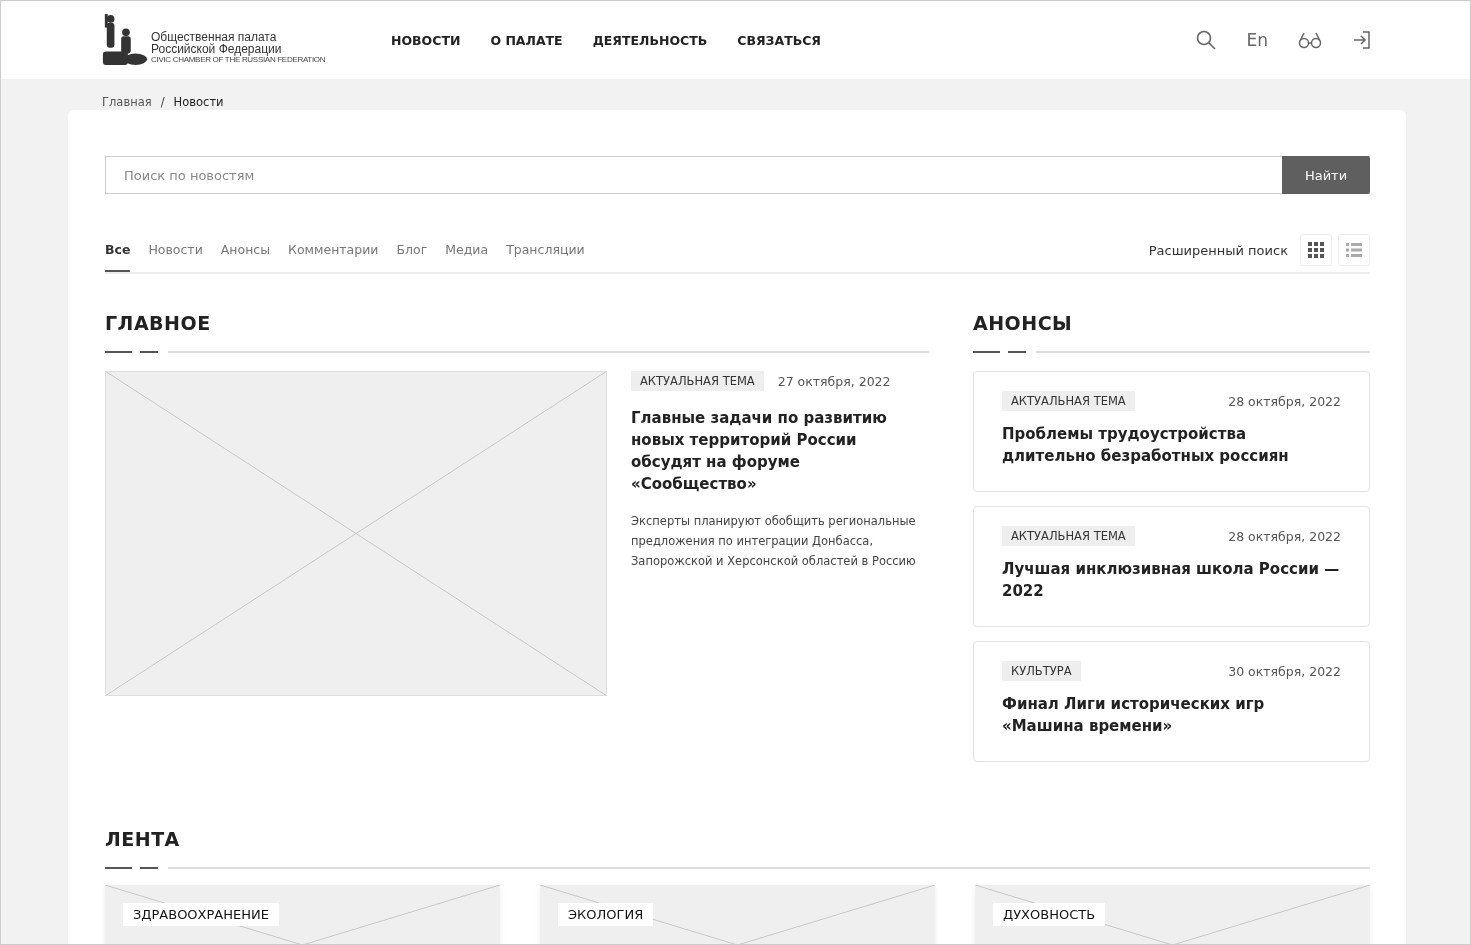  Describe the element at coordinates (143, 839) in the screenshot. I see `section-title: ЛЕНТА` at that location.